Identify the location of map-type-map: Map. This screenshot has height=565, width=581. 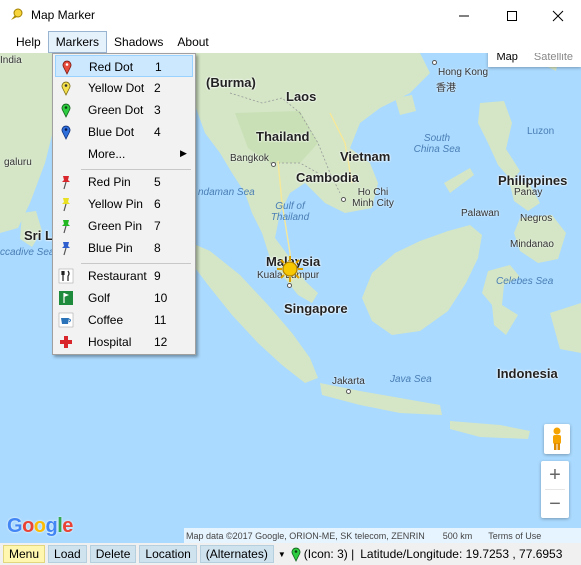
(506, 60).